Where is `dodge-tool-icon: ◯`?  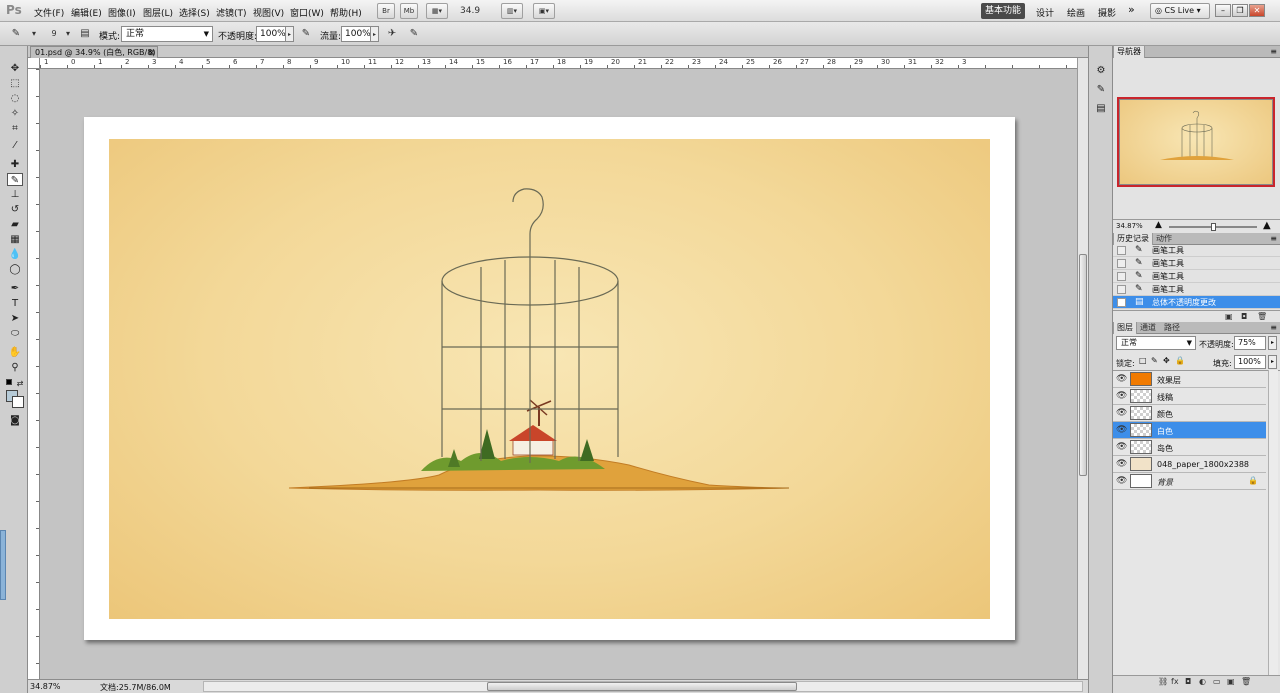 dodge-tool-icon: ◯ is located at coordinates (15, 269).